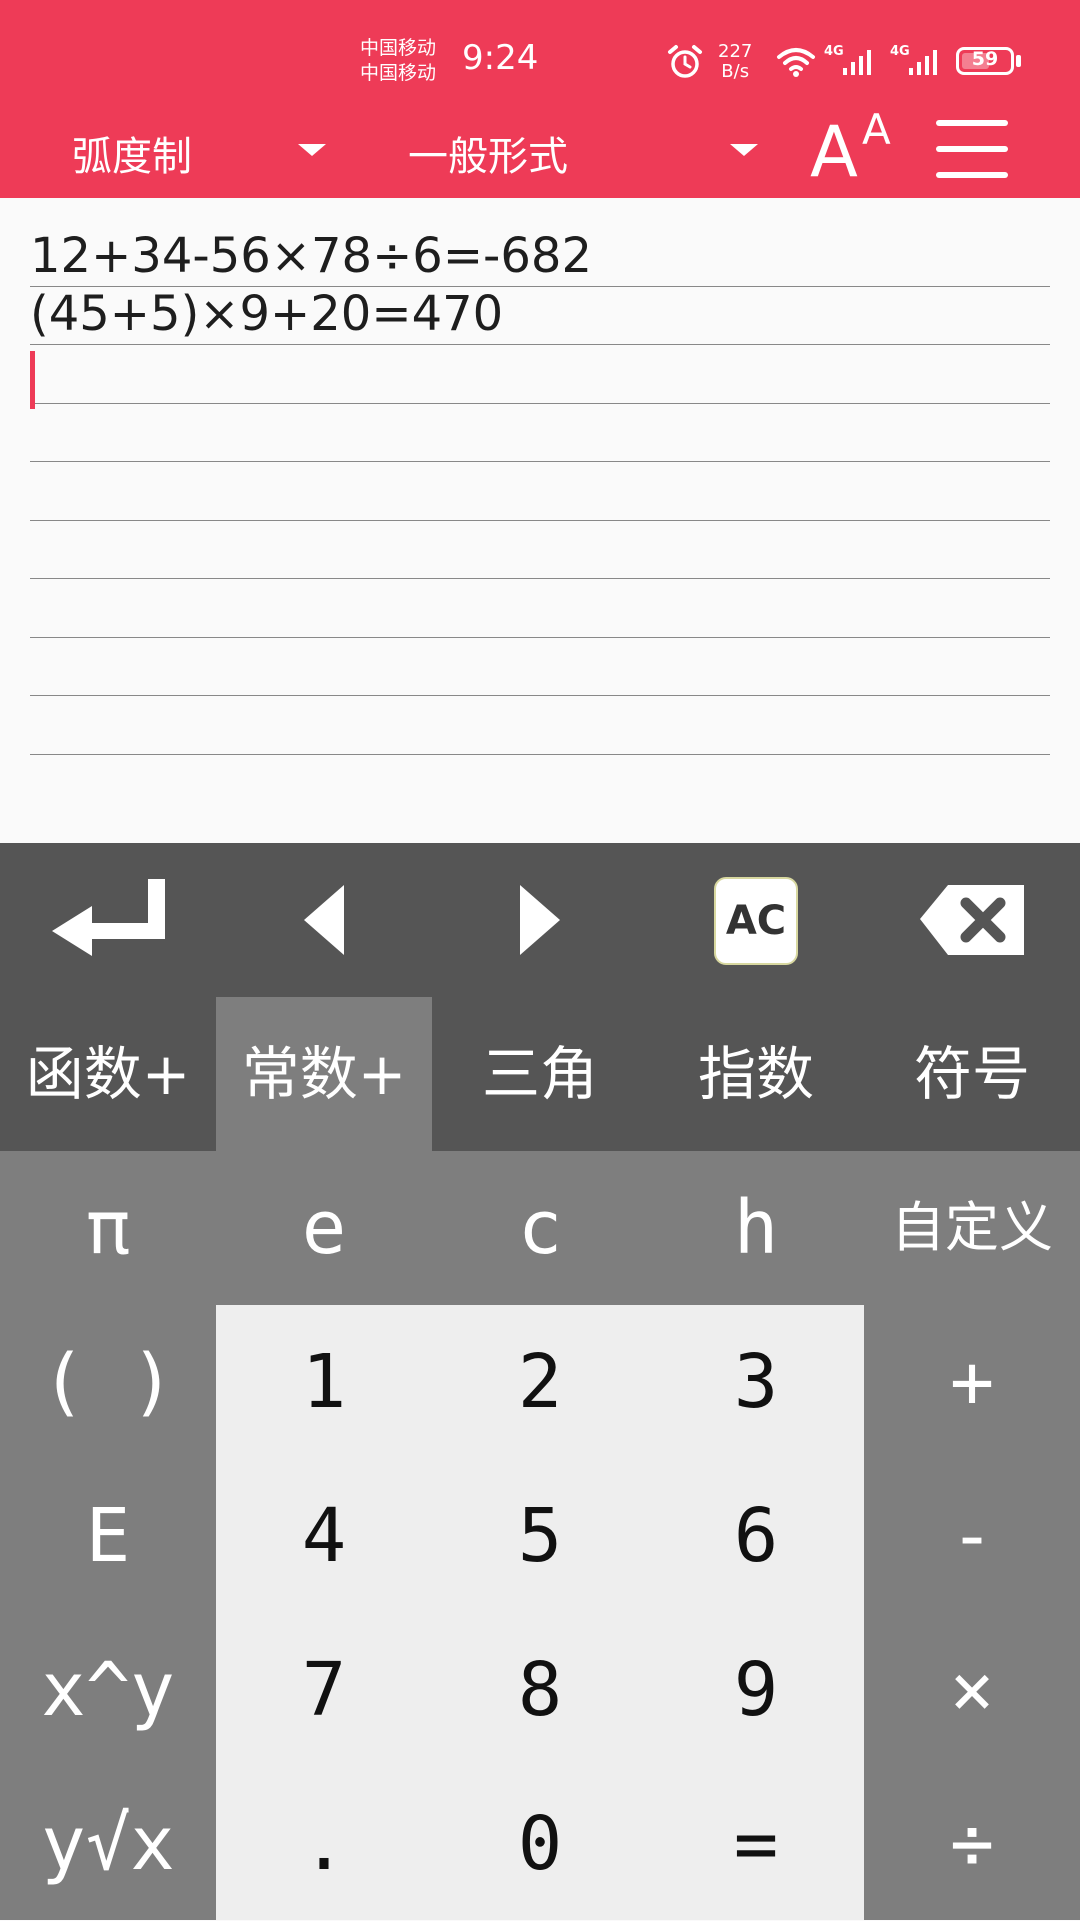 Image resolution: width=1080 pixels, height=1921 pixels. I want to click on key-3: 3, so click(756, 1382).